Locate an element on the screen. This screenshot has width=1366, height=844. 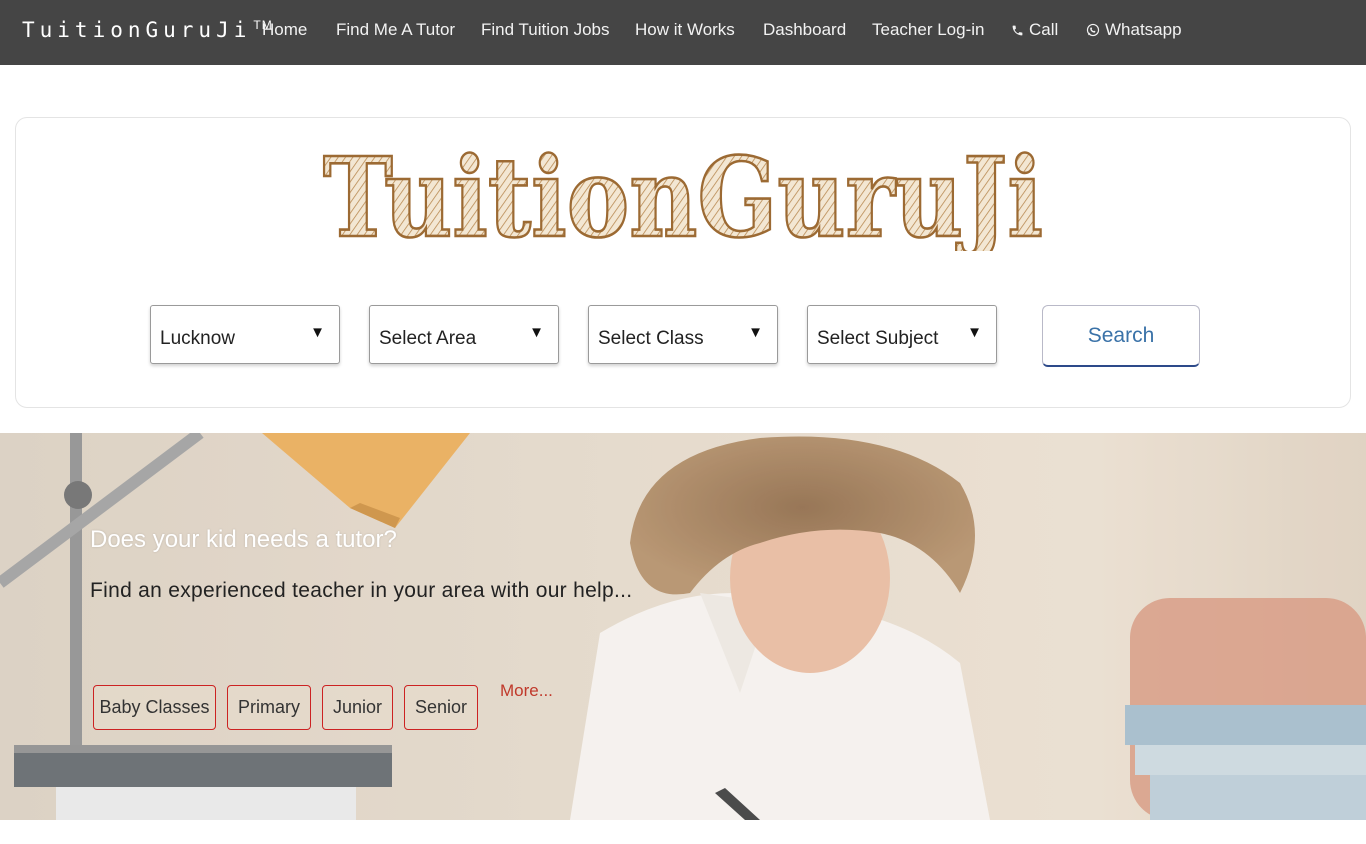
nav-call: Call is located at coordinates (1034, 30).